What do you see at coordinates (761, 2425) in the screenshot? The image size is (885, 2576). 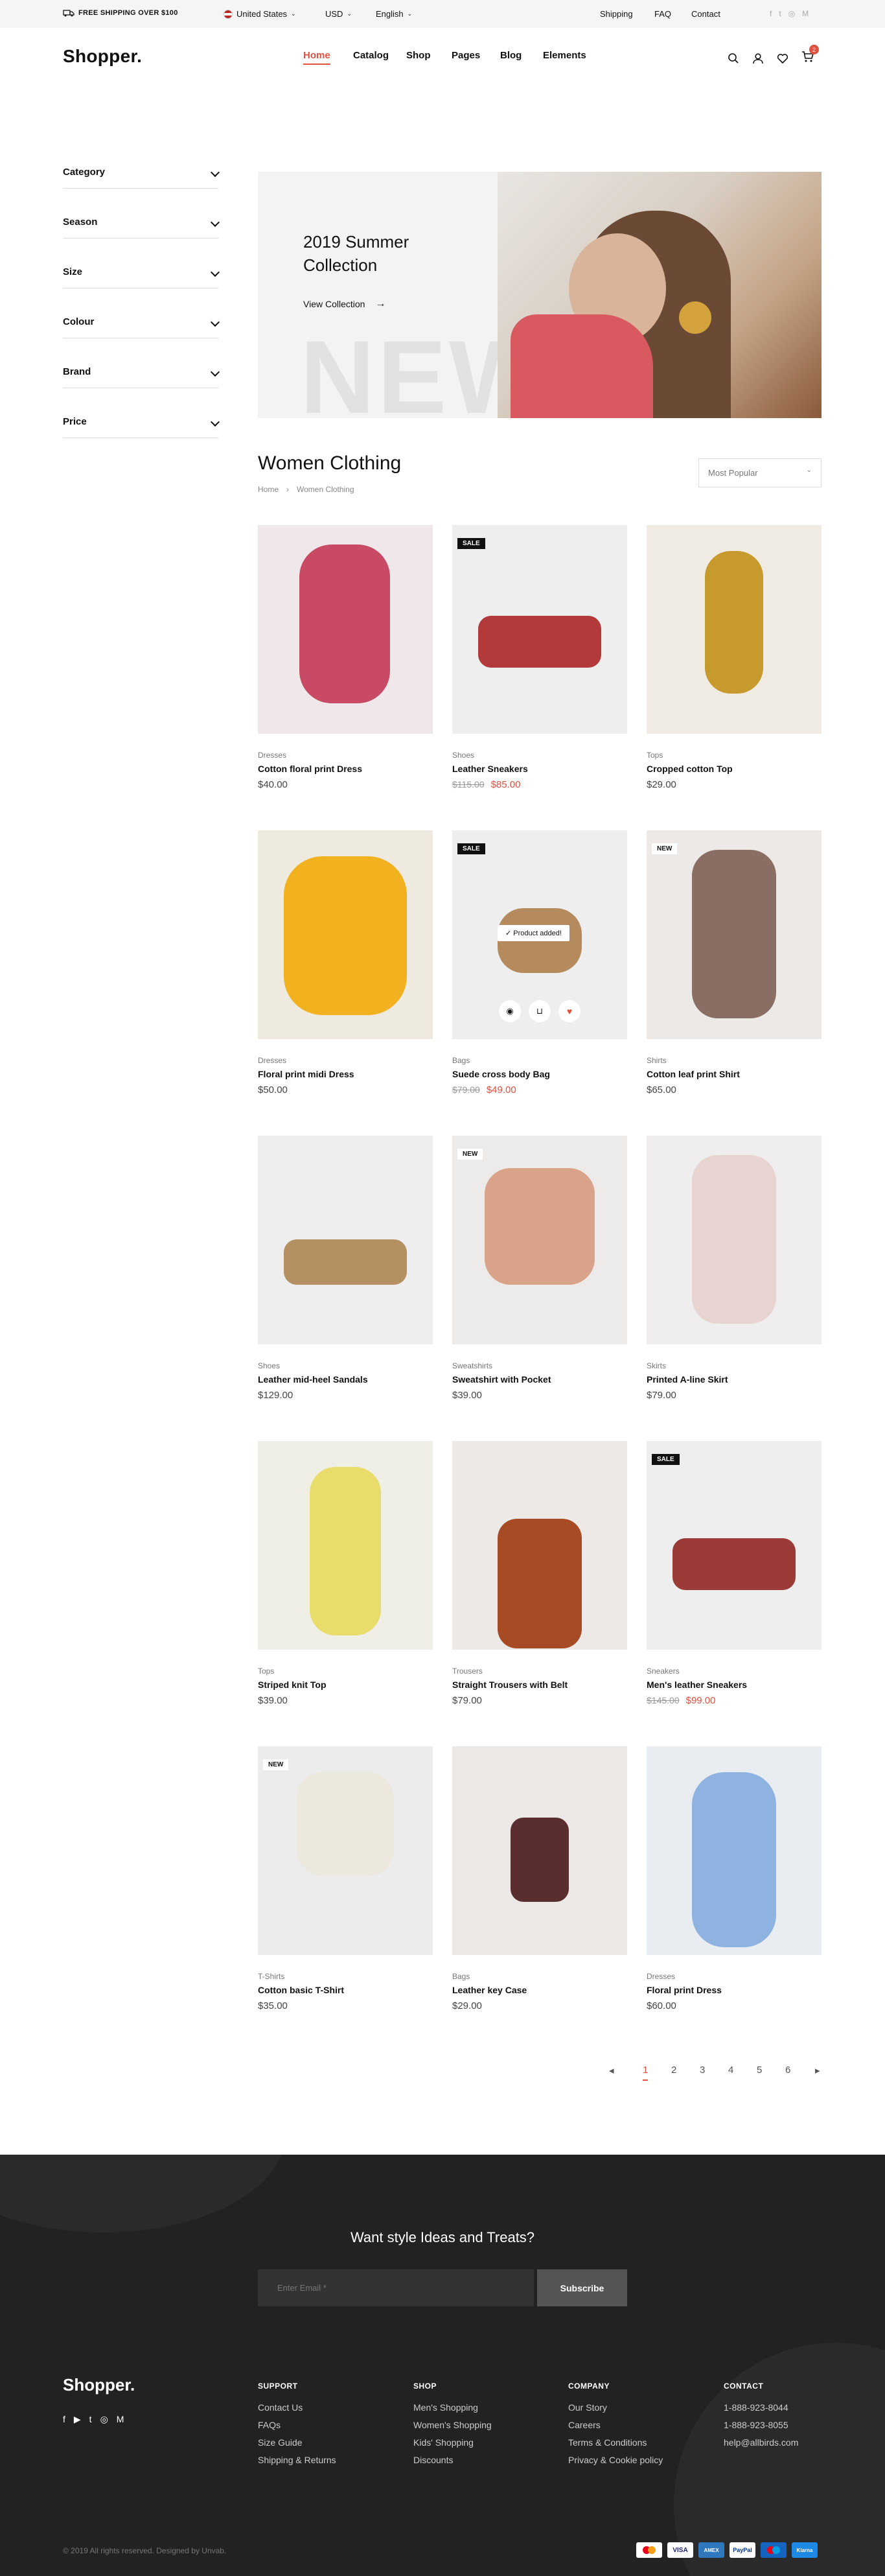 I see `footer-link: 1-888-923-8055` at bounding box center [761, 2425].